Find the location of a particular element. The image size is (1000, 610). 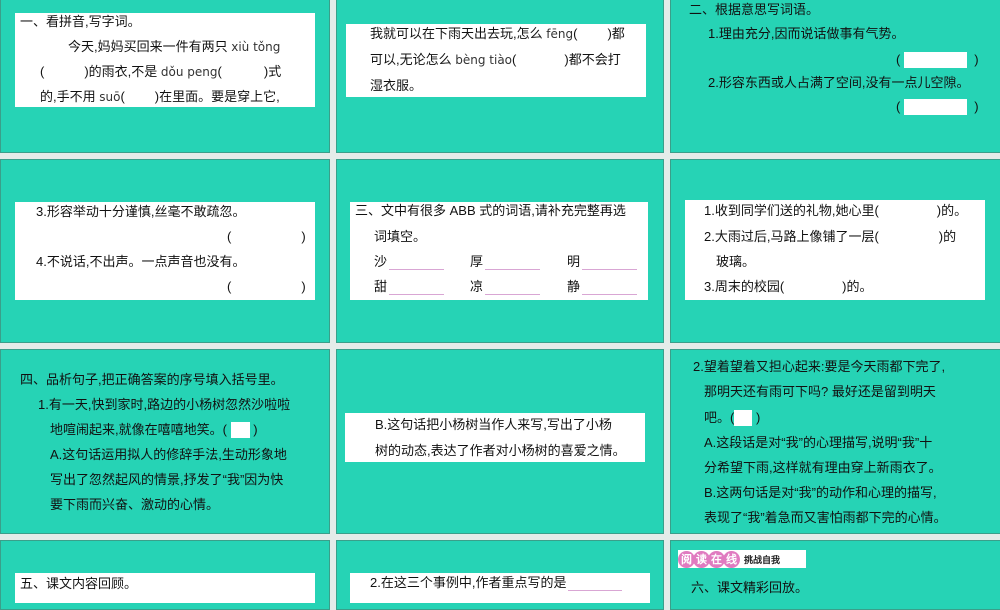

word-fill: 沙 is located at coordinates (409, 262).